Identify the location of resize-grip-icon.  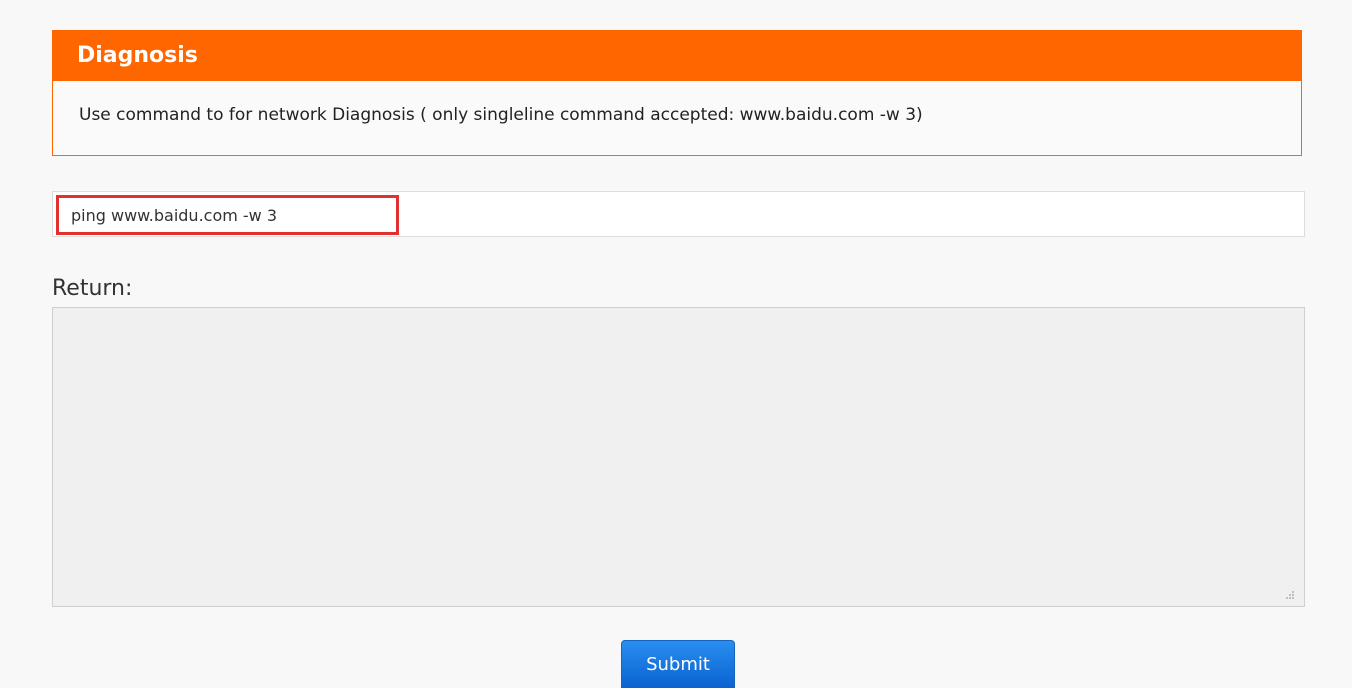
(1290, 595).